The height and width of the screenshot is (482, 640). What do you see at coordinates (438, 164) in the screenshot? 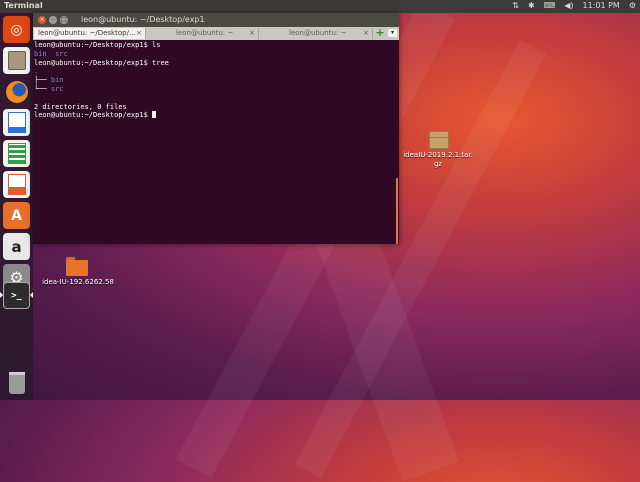
I see `desktop-icon-label: gz` at bounding box center [438, 164].